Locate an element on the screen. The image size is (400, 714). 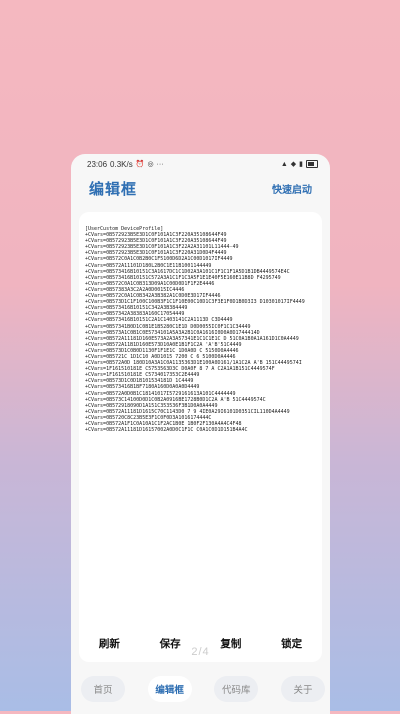
nav-editor: 编辑框 is located at coordinates (169, 689).